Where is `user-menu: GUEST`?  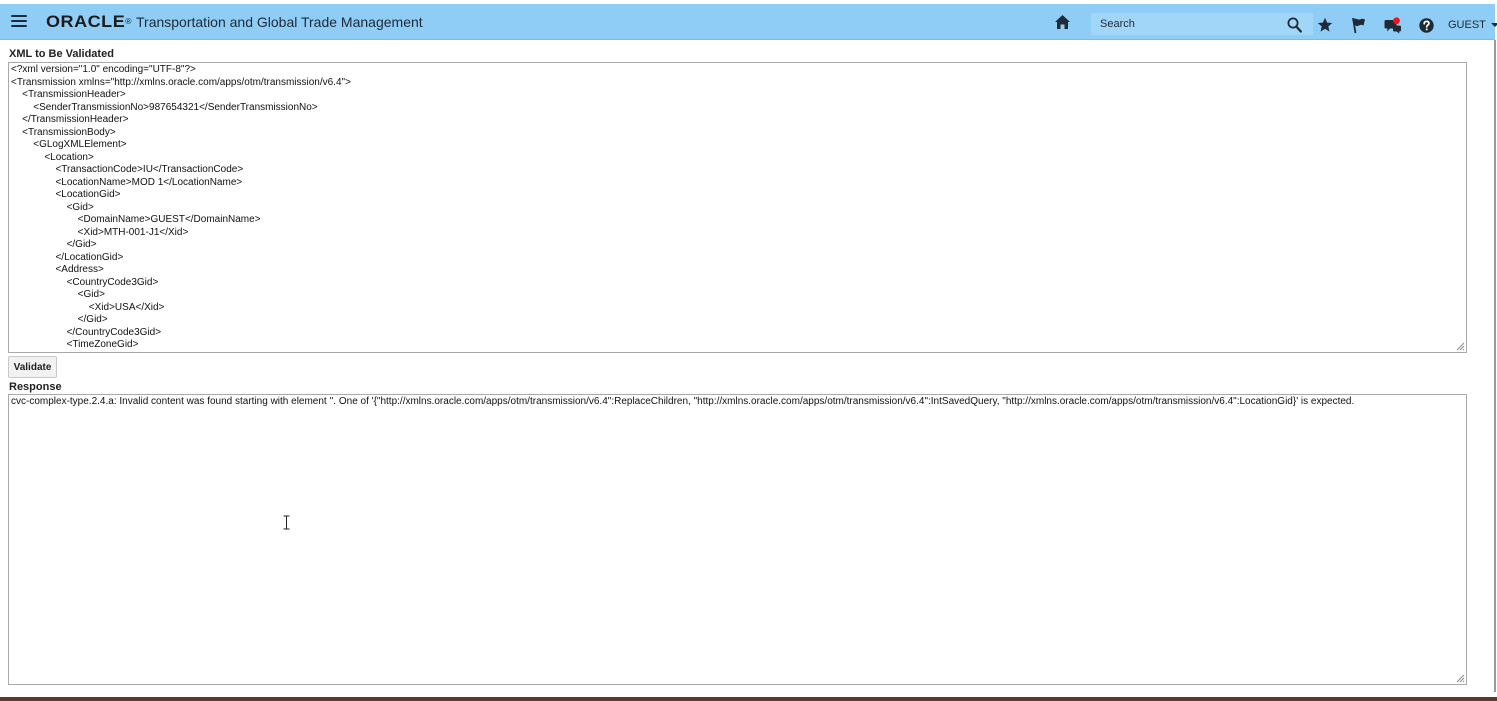 user-menu: GUEST is located at coordinates (1472, 25).